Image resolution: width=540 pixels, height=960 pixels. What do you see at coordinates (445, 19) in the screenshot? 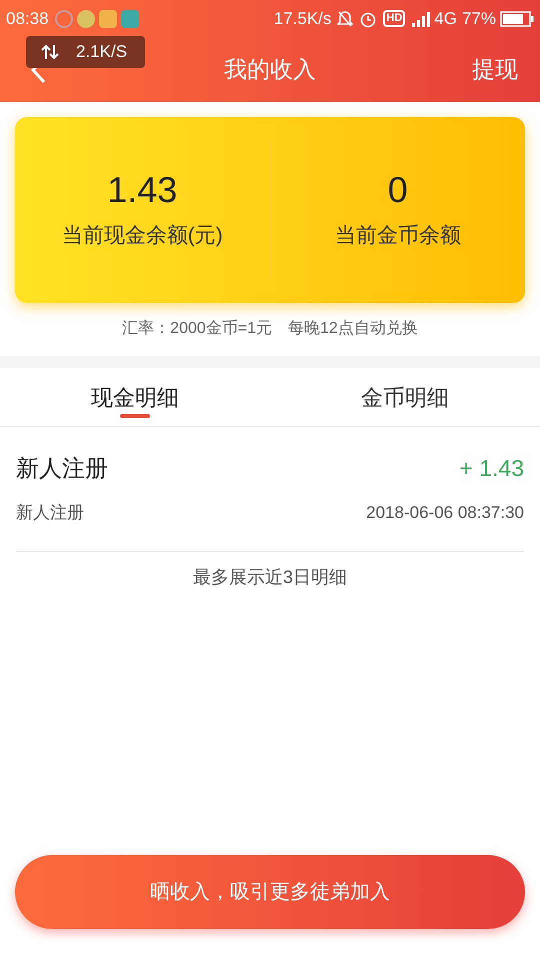
I see `network-type: 4G` at bounding box center [445, 19].